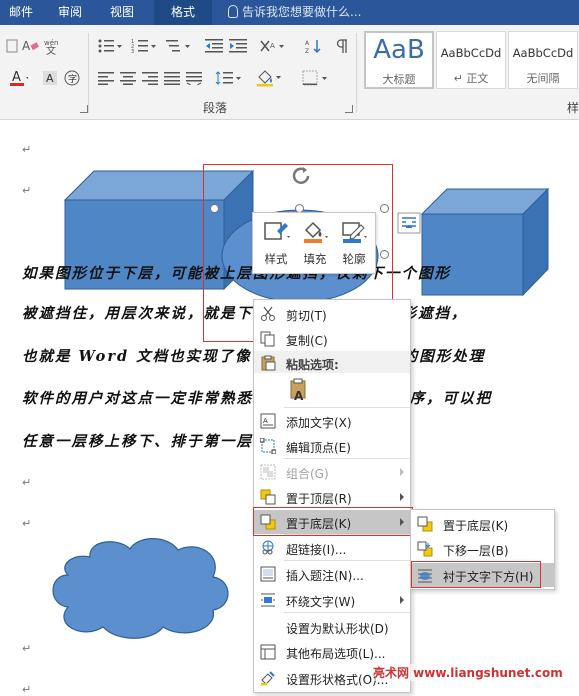 The height and width of the screenshot is (696, 579). I want to click on menu-item-set-default-shape: 设置为默认形状(D), so click(332, 627).